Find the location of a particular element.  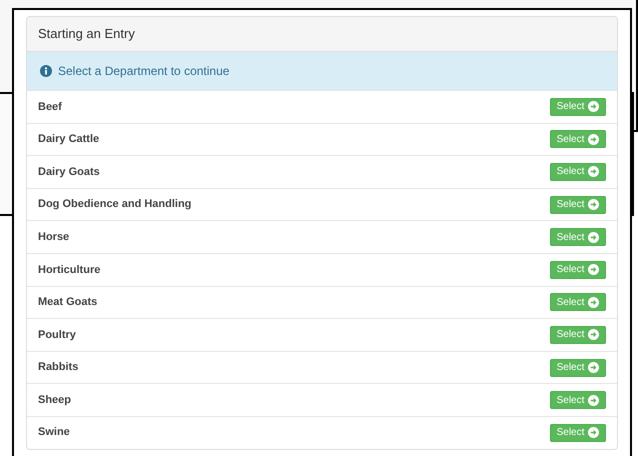

department-name: Sheep is located at coordinates (55, 400).